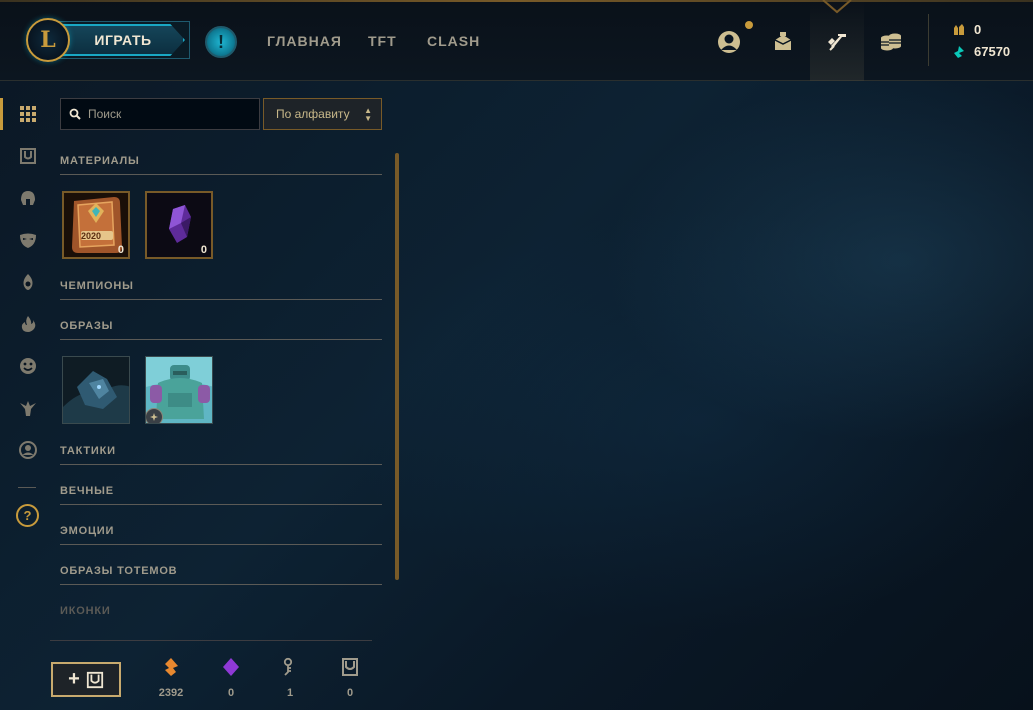 This screenshot has width=1033, height=710. Describe the element at coordinates (48, 40) in the screenshot. I see `league-logo-icon: L` at that location.